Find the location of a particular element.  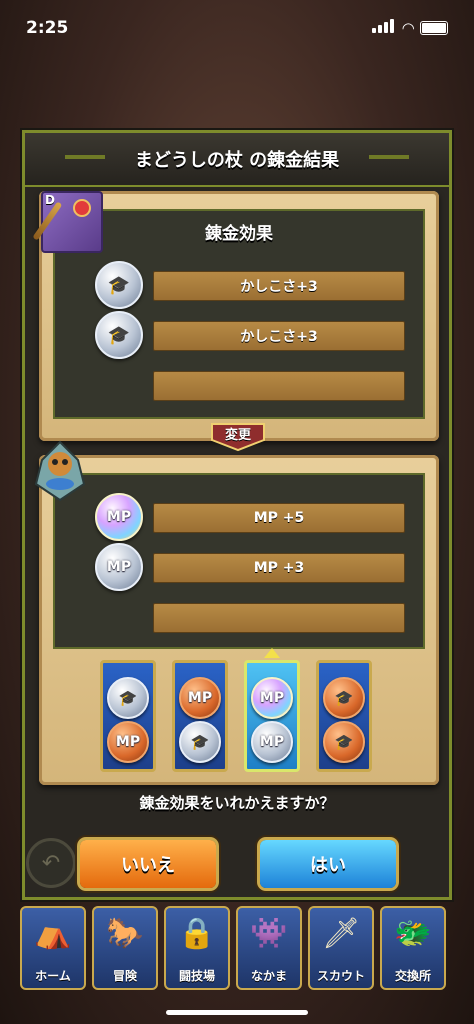

effect-cards: 🎓 MP MP 🎓 MP MP 🎓 🎓 is located at coordinates (240, 711).